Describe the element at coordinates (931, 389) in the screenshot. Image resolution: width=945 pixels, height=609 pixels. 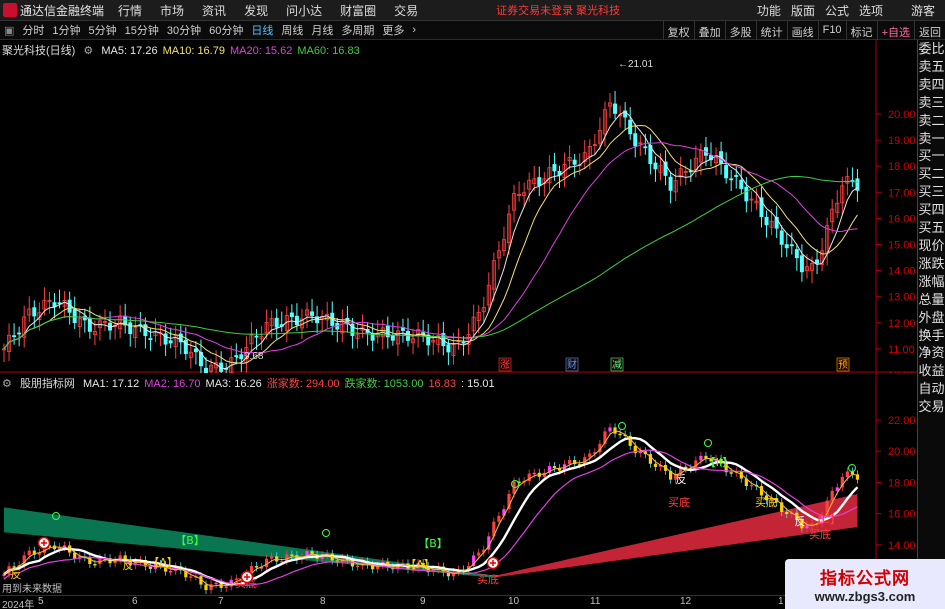
I see `quote-row-19: 自动` at that location.